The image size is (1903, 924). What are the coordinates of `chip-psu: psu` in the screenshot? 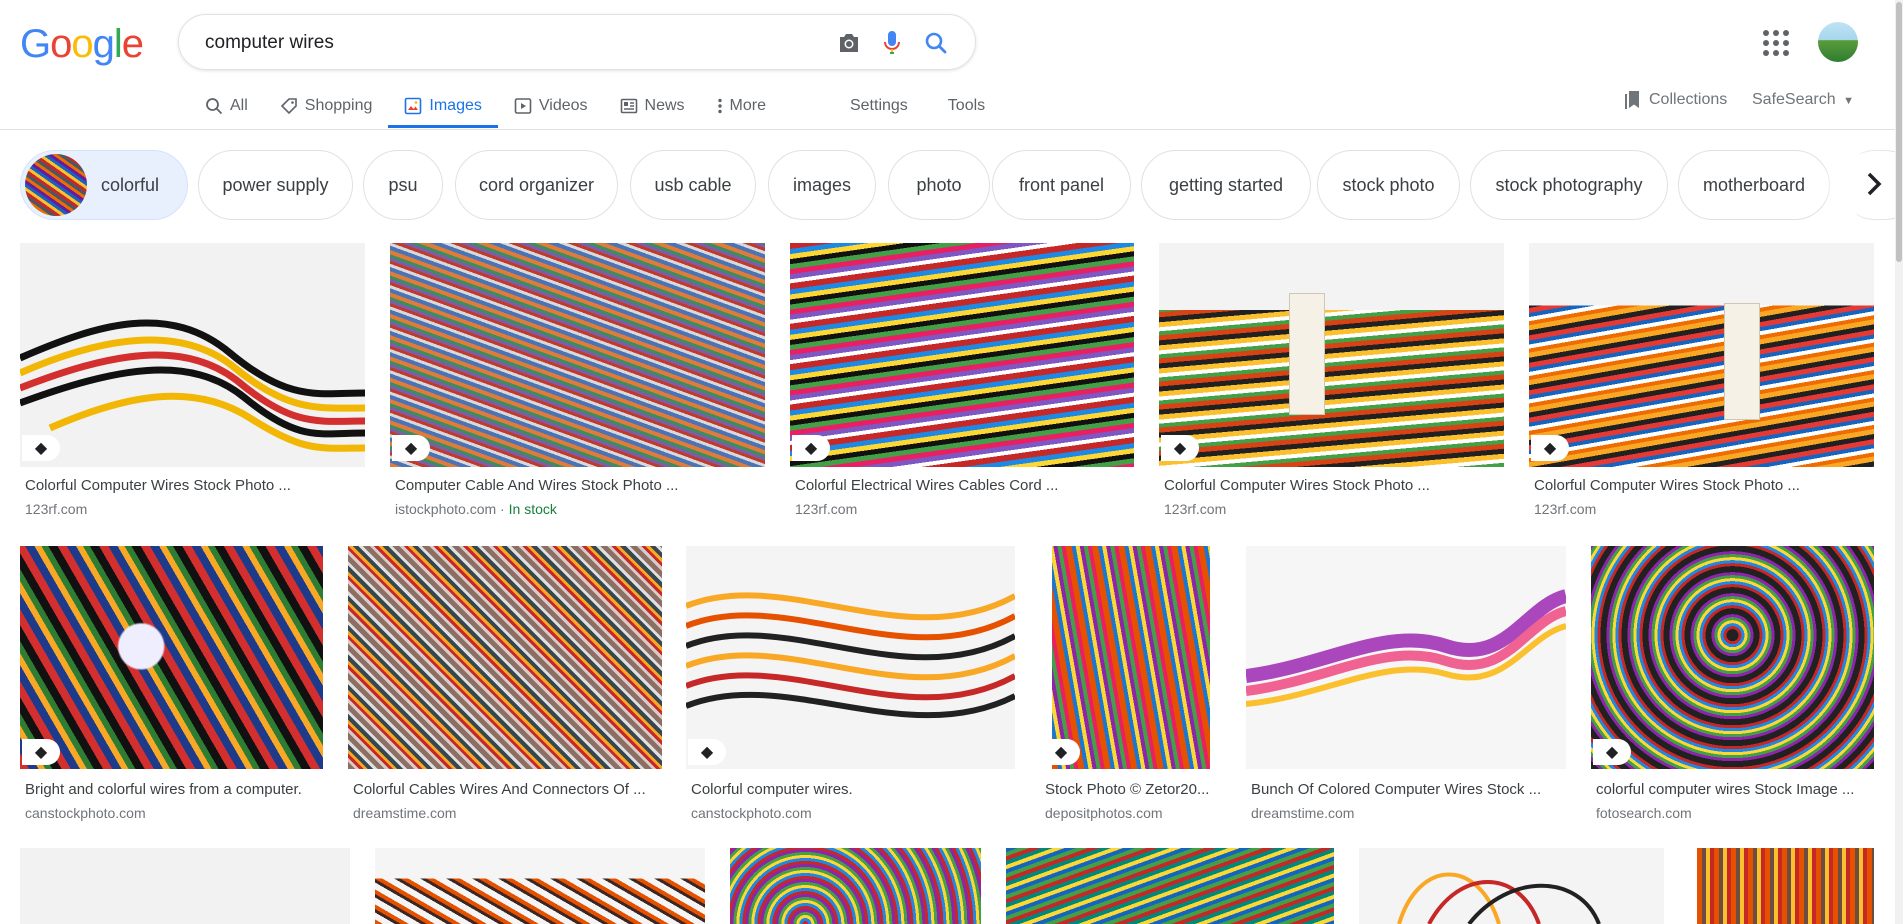 It's located at (403, 185).